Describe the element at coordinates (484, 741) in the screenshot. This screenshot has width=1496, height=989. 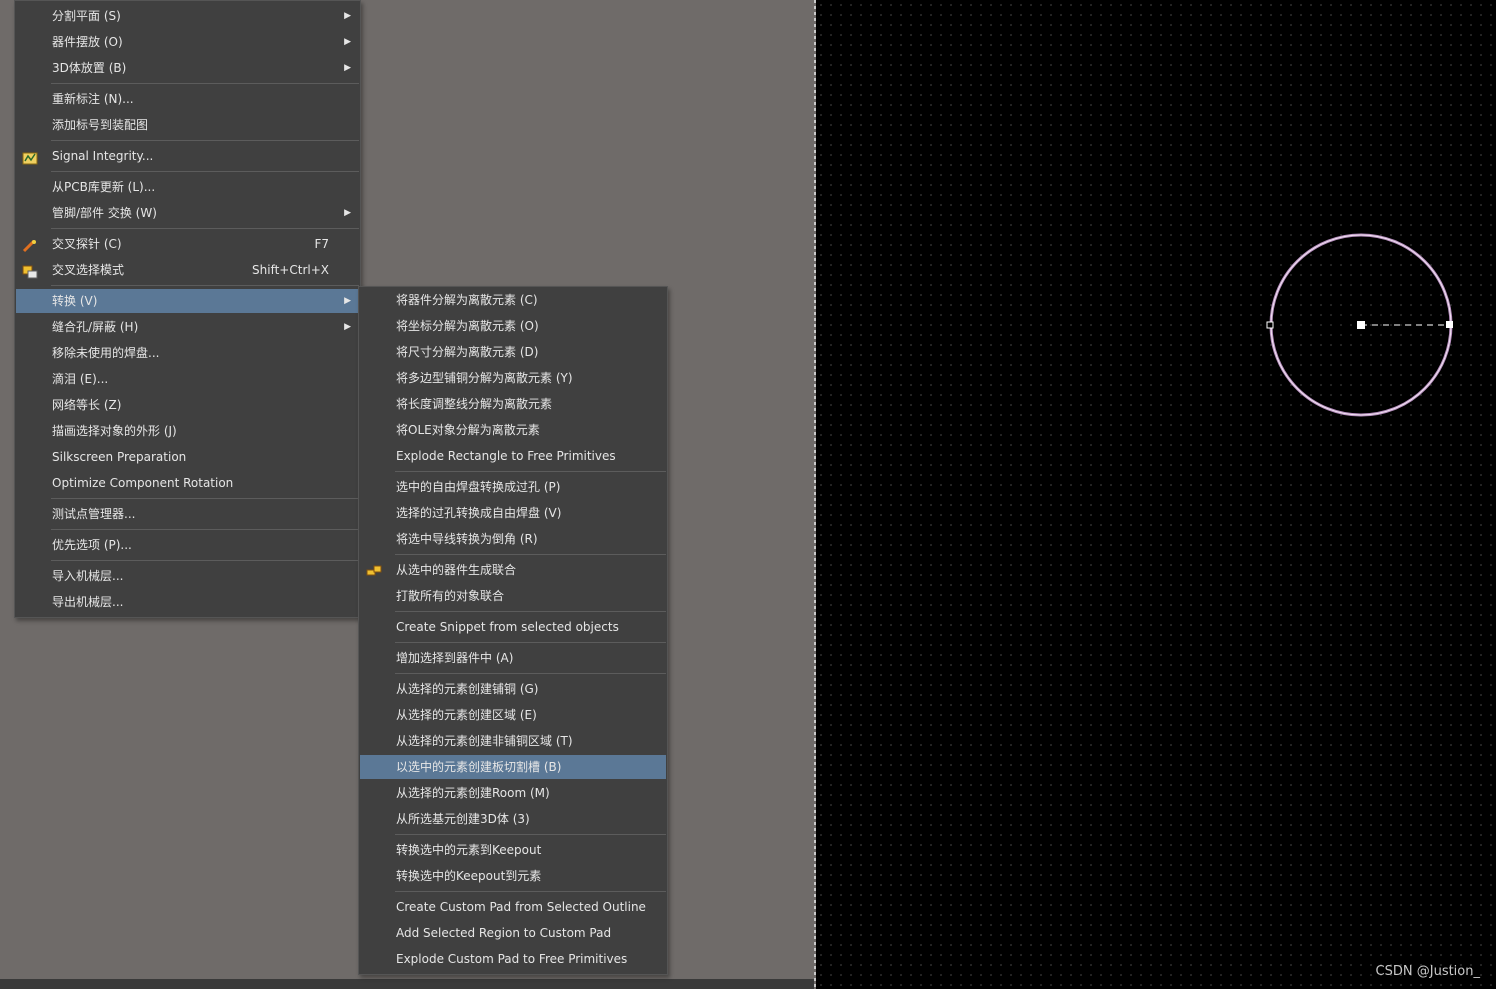
I see `menu-item-label: 从选择的元素创建非铺铜区域 (T)` at that location.